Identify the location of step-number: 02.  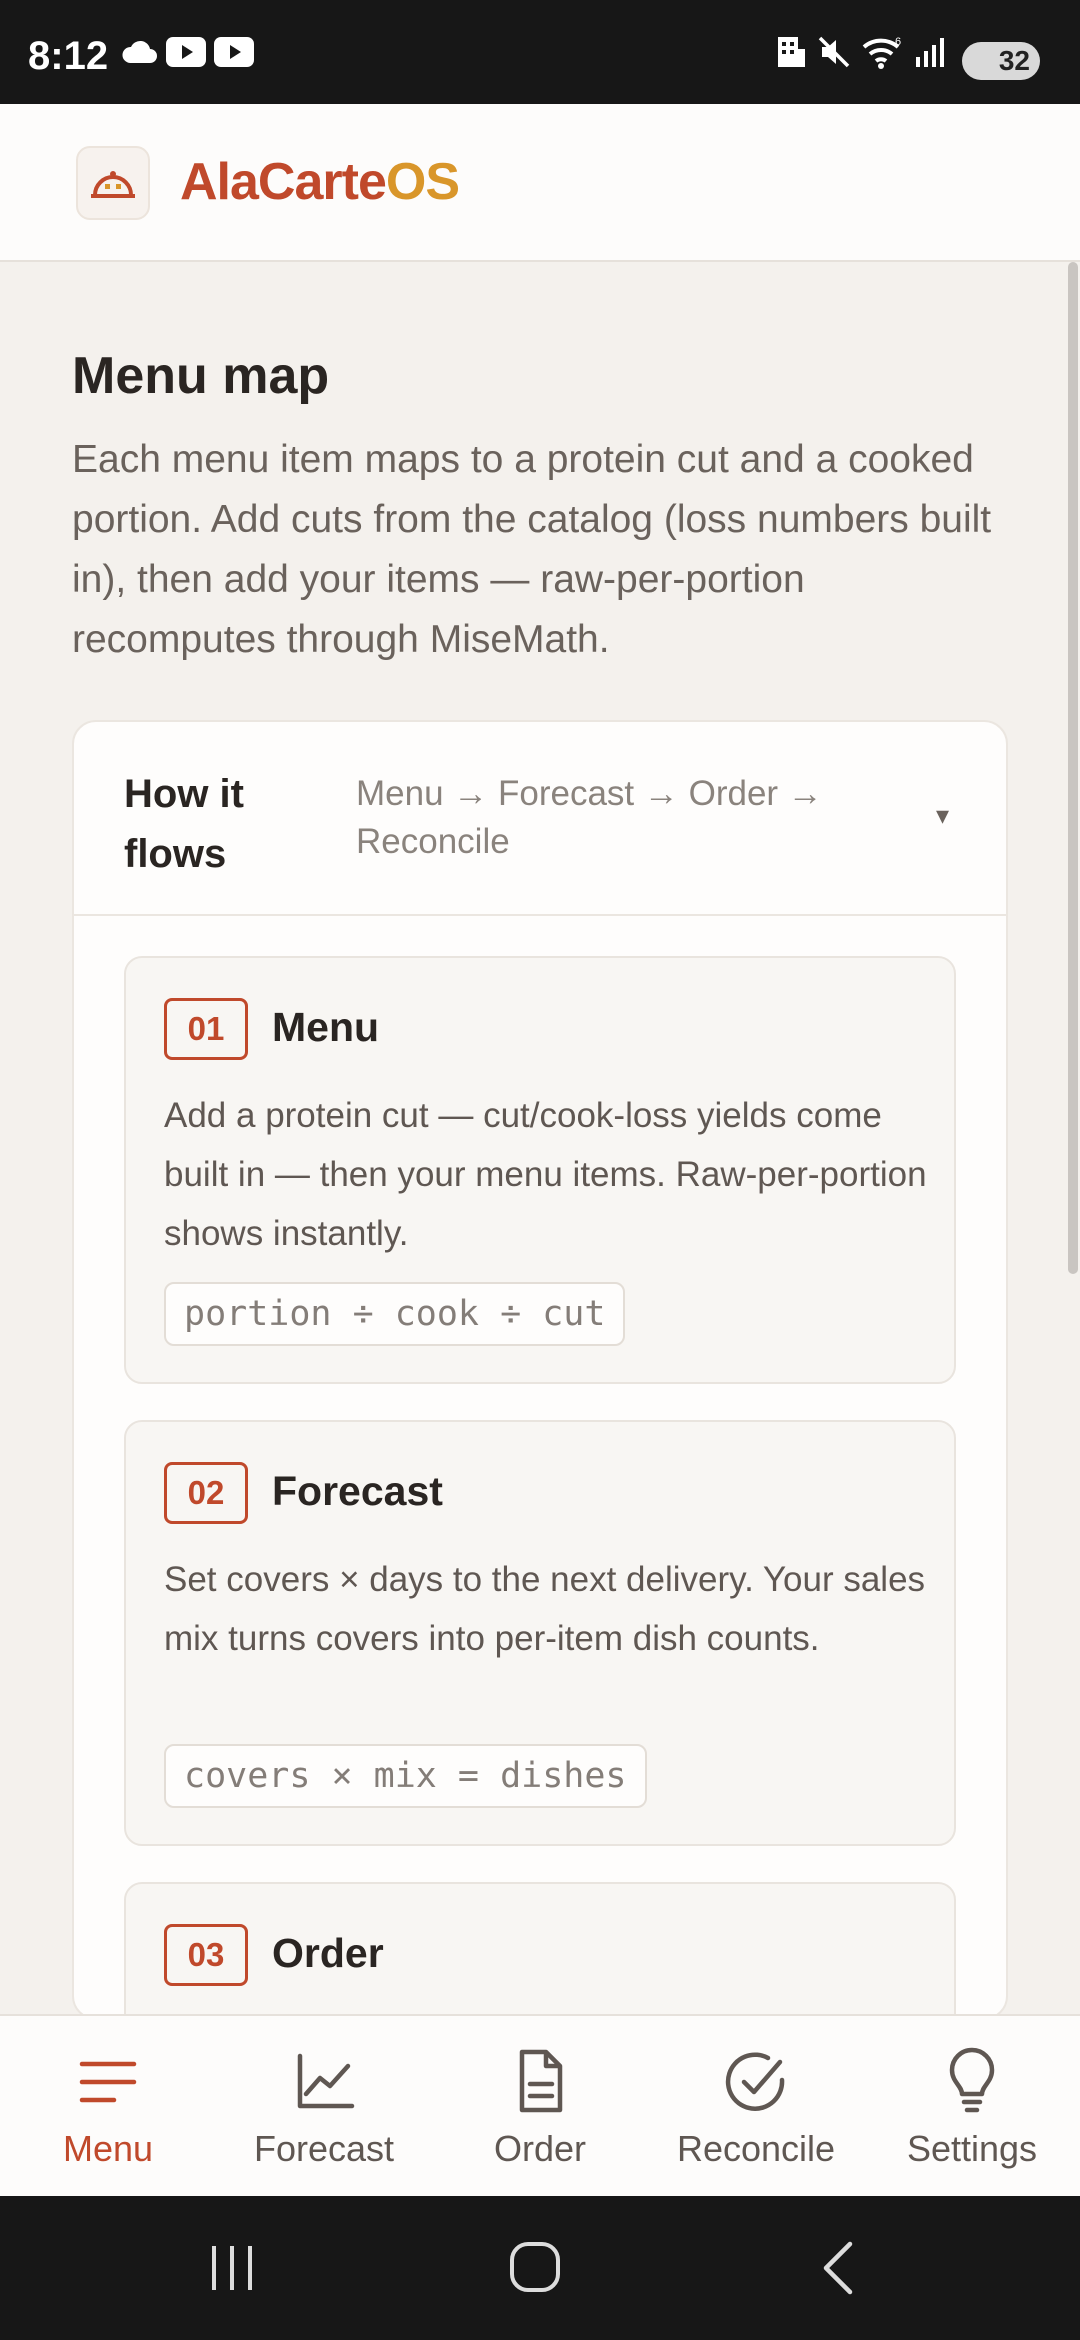
(206, 1493).